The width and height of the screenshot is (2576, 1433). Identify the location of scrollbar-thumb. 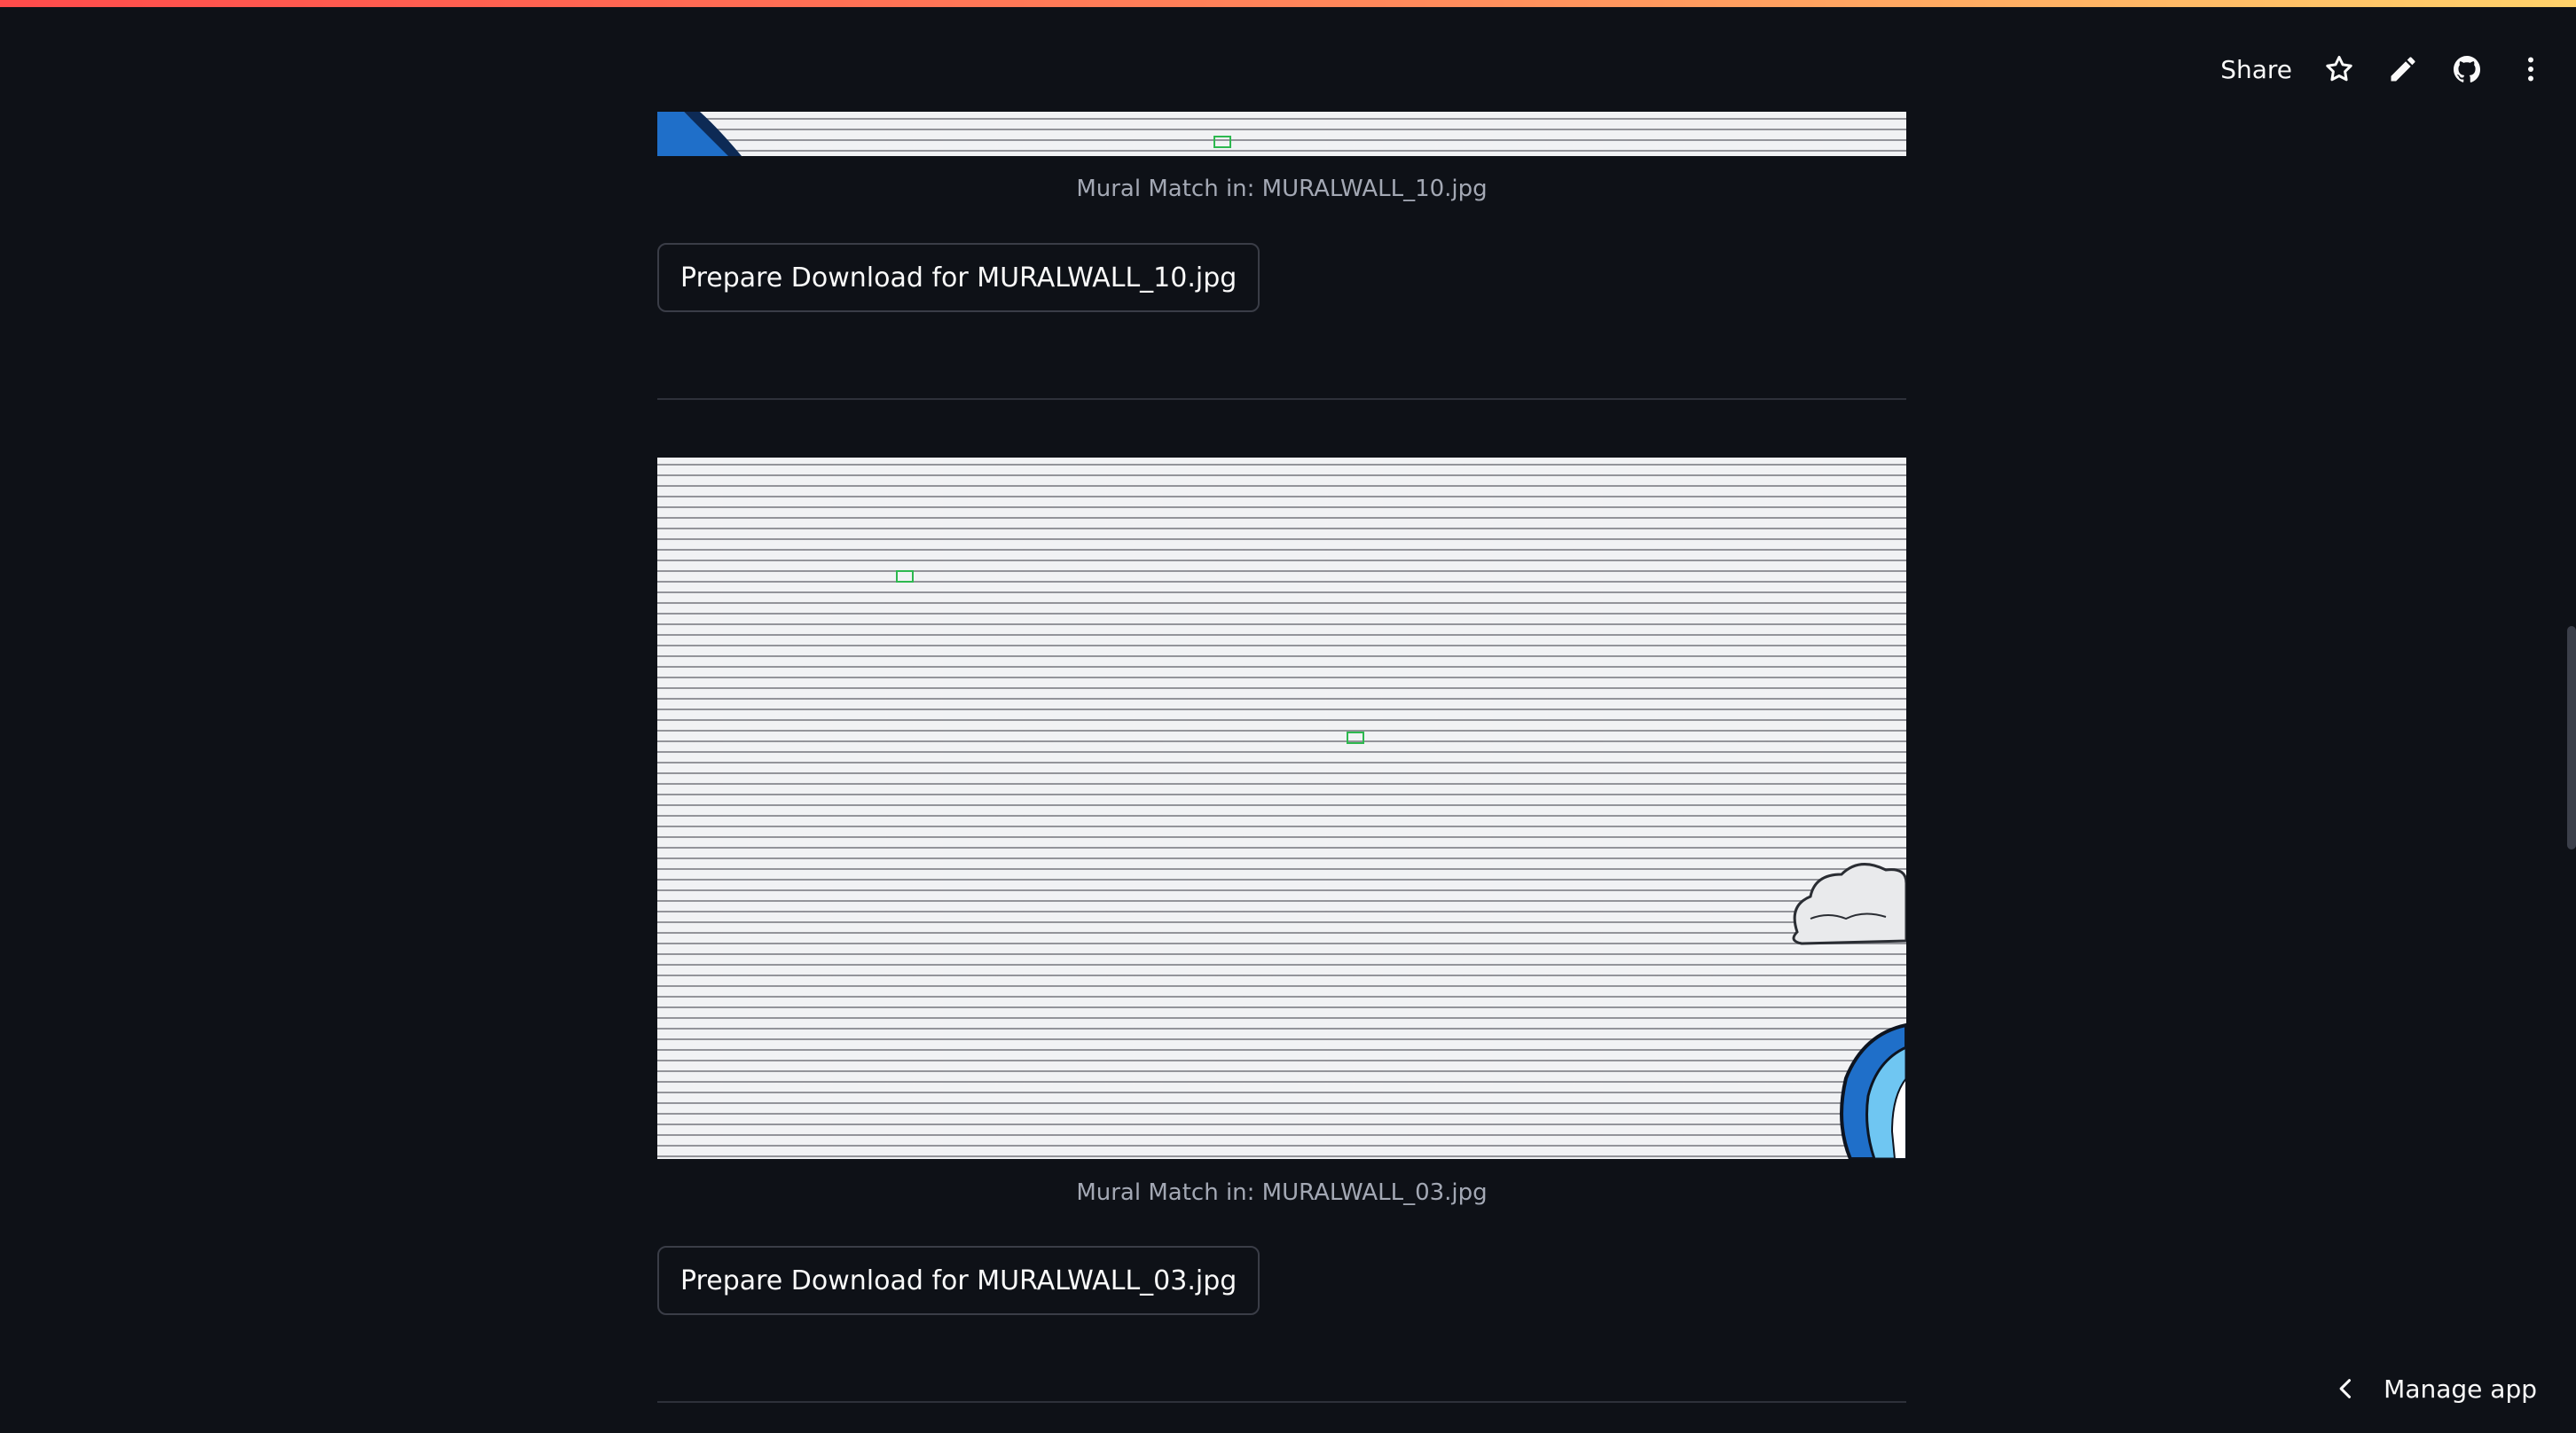
(2571, 738).